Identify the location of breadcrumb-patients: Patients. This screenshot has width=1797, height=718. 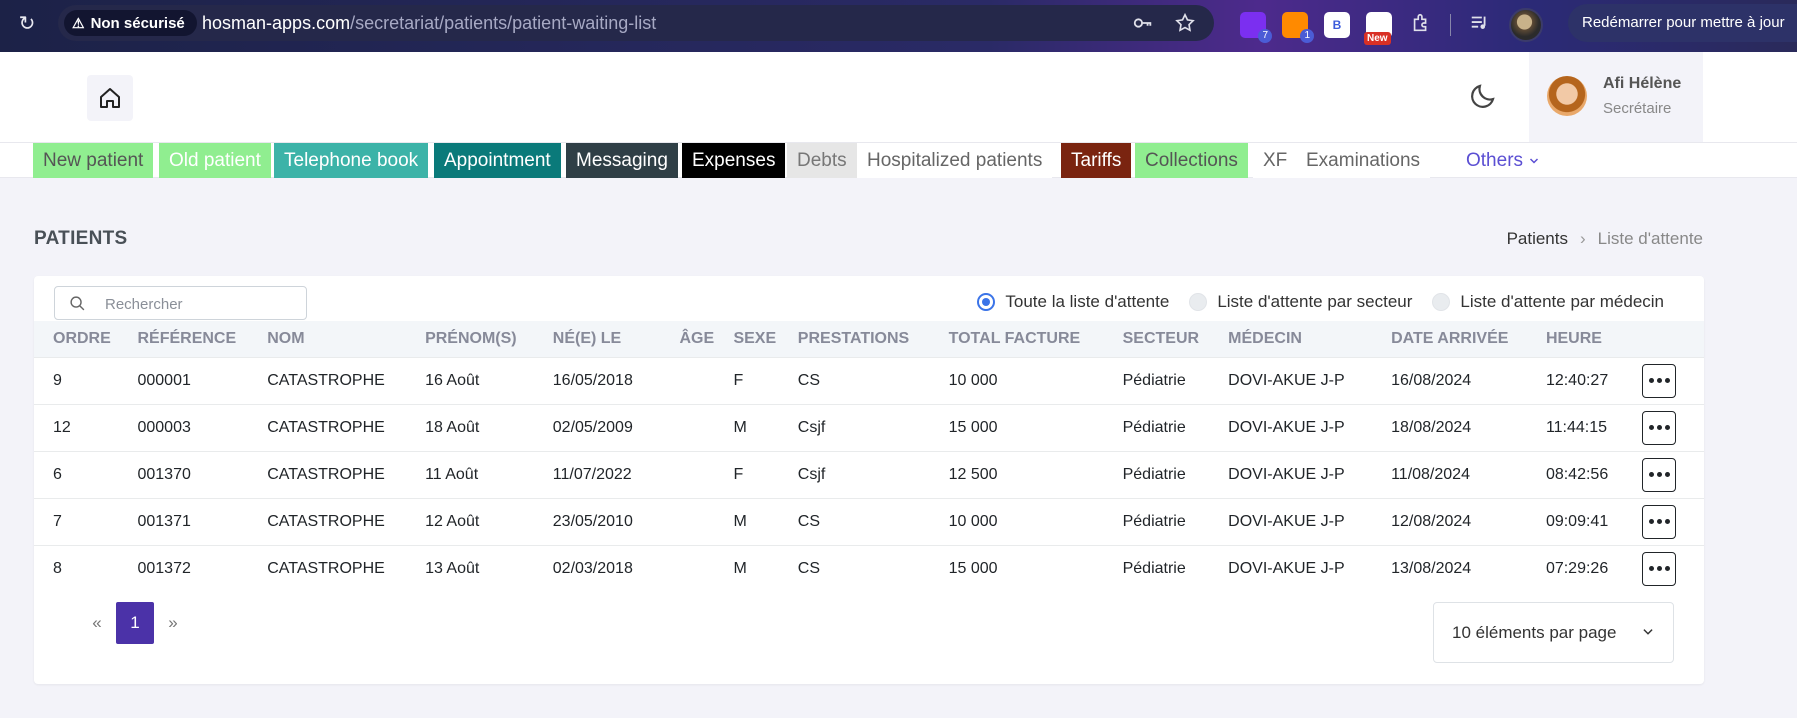
(1537, 238).